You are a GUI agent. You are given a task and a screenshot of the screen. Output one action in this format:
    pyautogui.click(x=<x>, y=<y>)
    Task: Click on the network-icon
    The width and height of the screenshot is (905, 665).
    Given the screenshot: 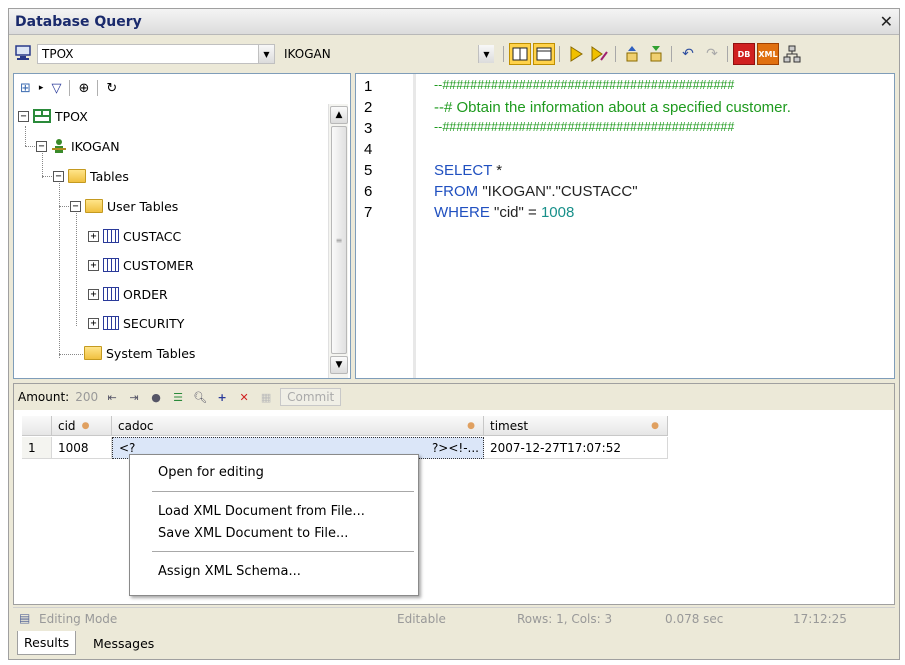 What is the action you would take?
    pyautogui.click(x=792, y=54)
    